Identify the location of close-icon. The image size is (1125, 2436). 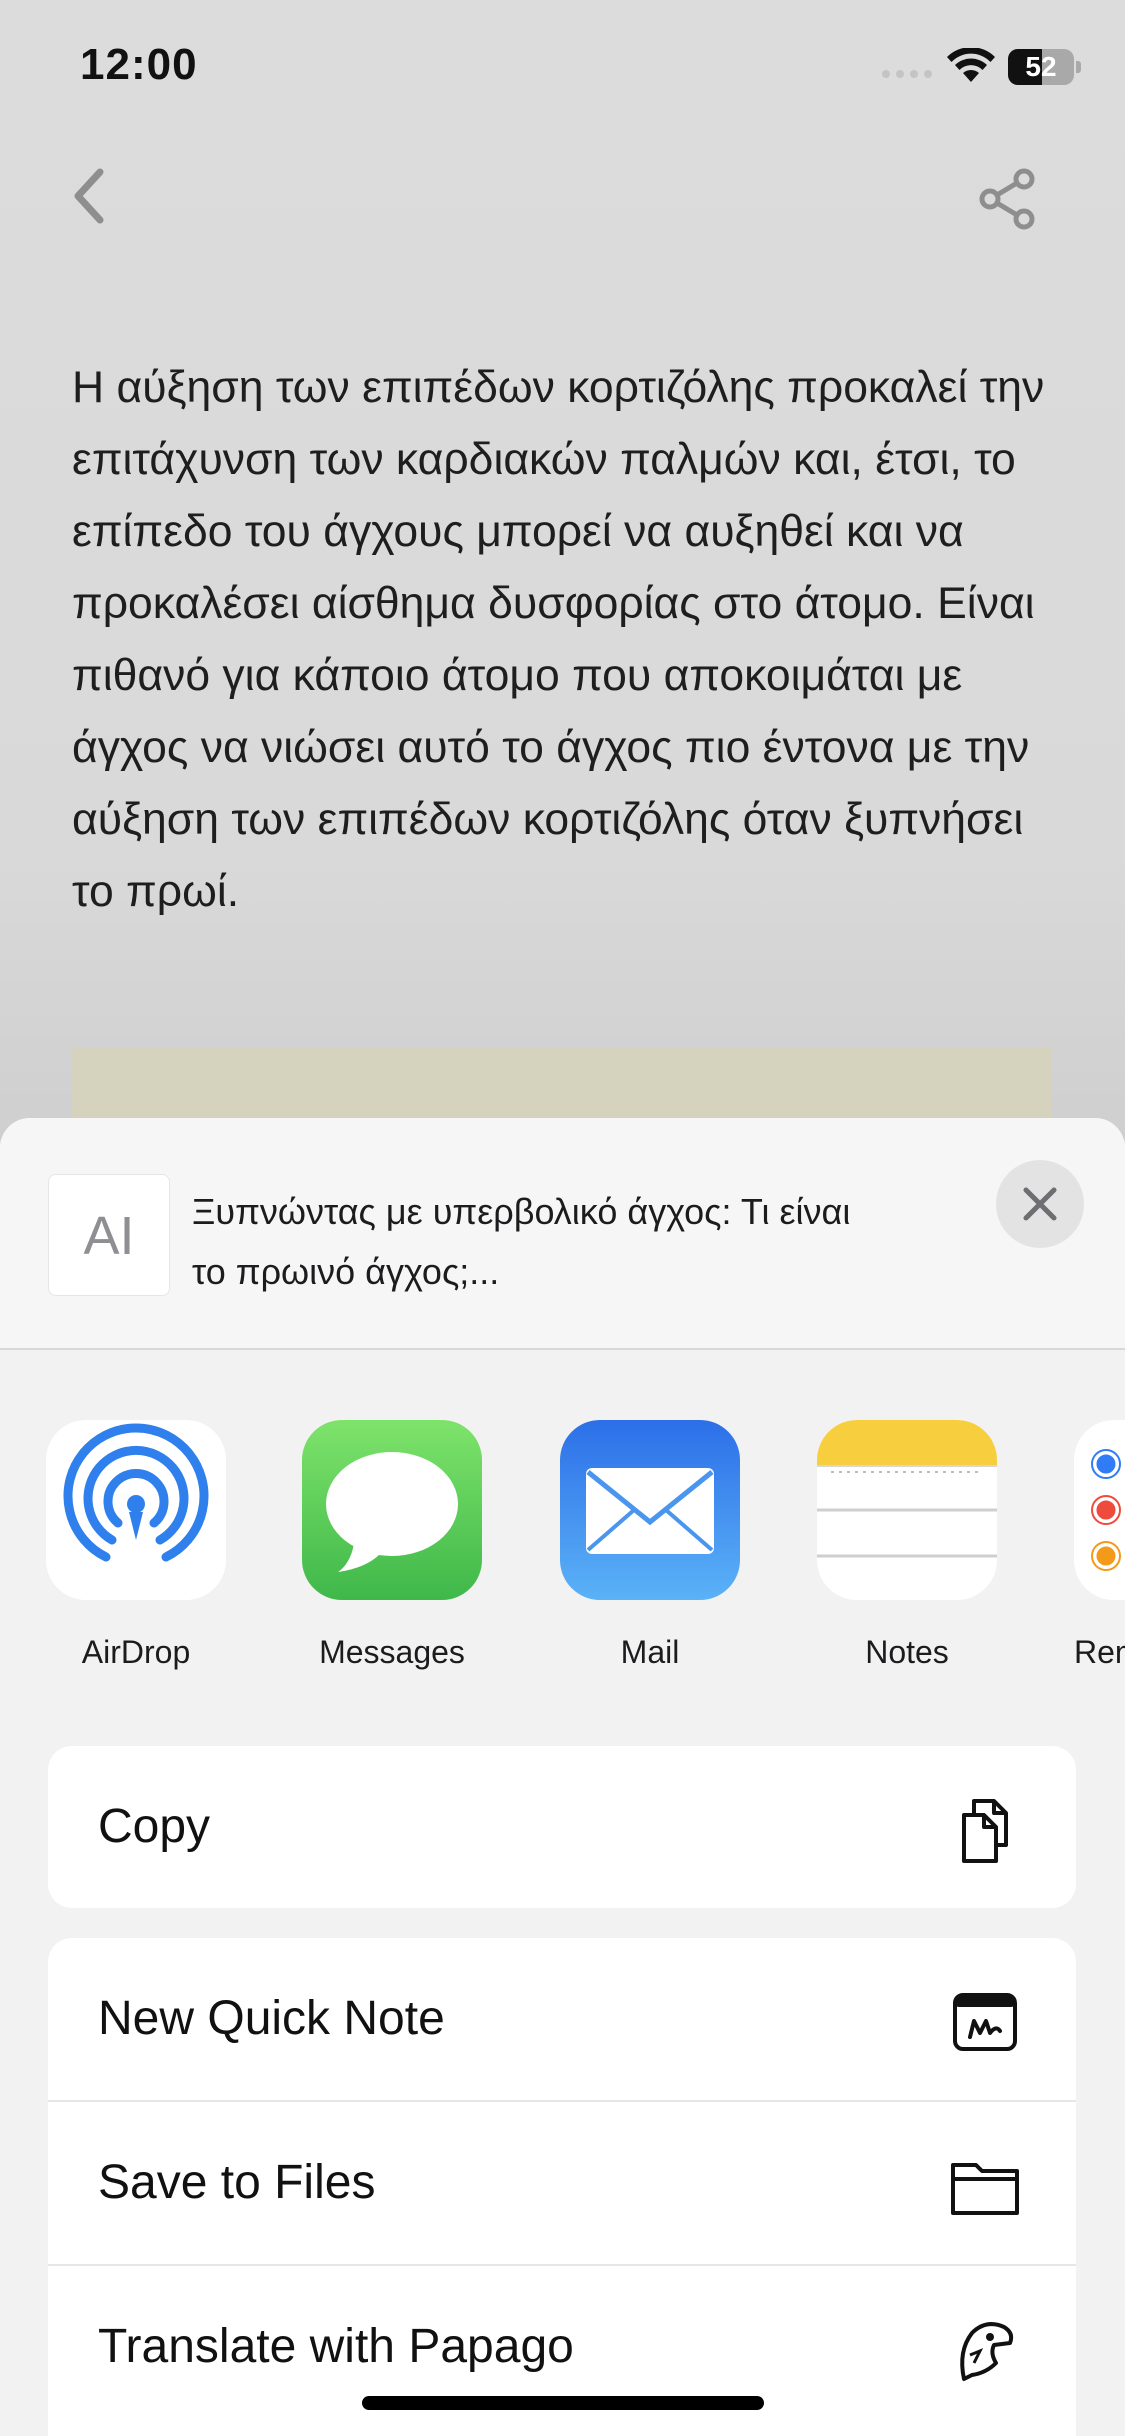
(1040, 1204).